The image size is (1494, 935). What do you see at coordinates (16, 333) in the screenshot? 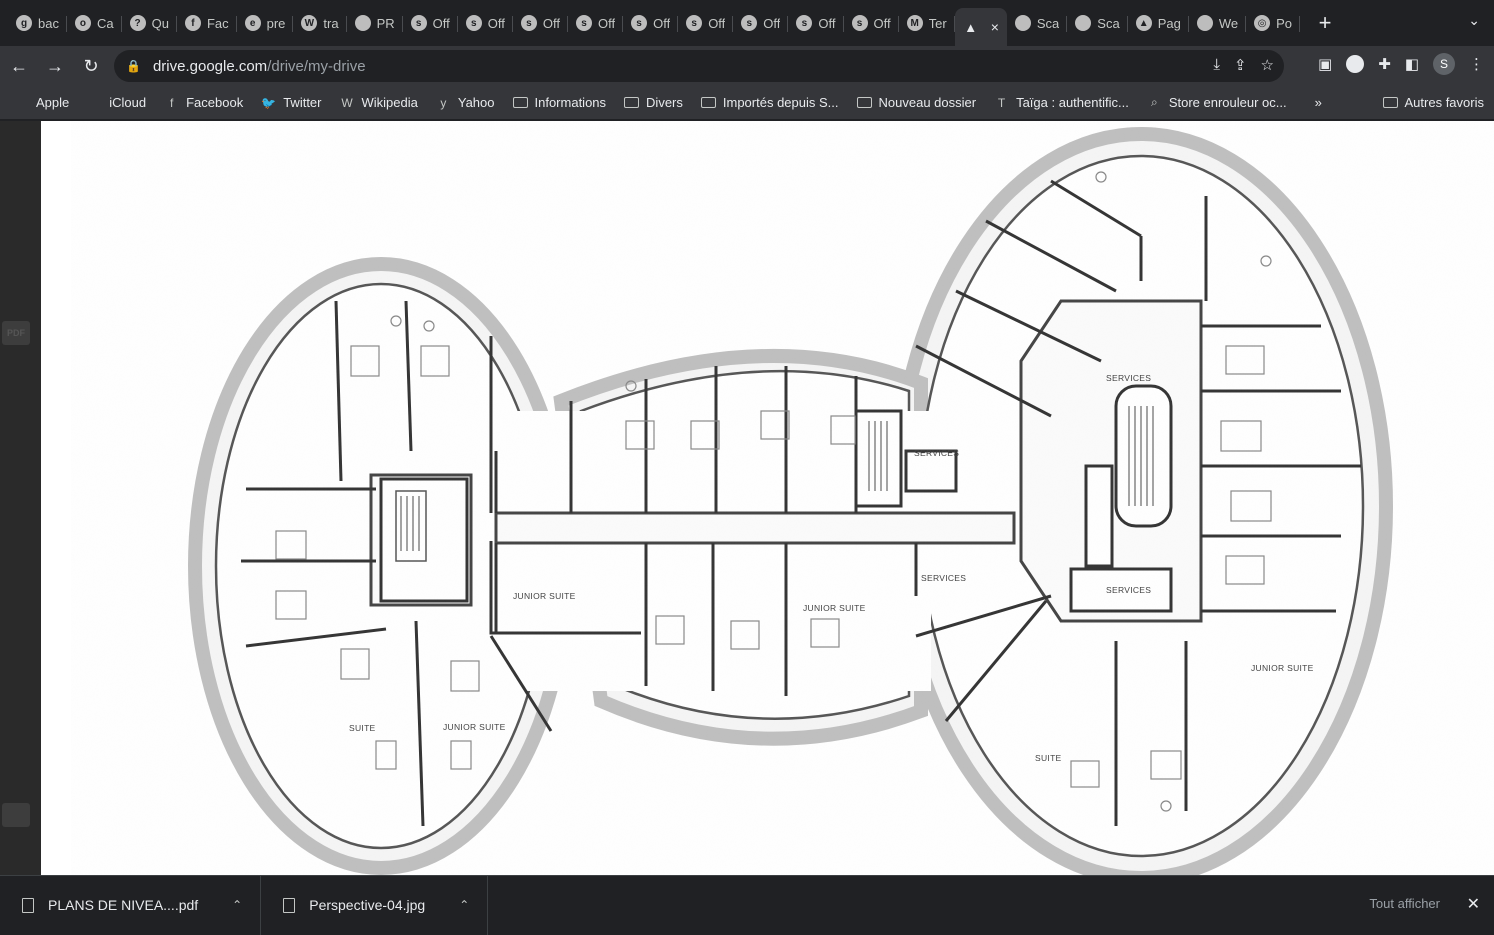
I see `pdf-badge: PDF` at bounding box center [16, 333].